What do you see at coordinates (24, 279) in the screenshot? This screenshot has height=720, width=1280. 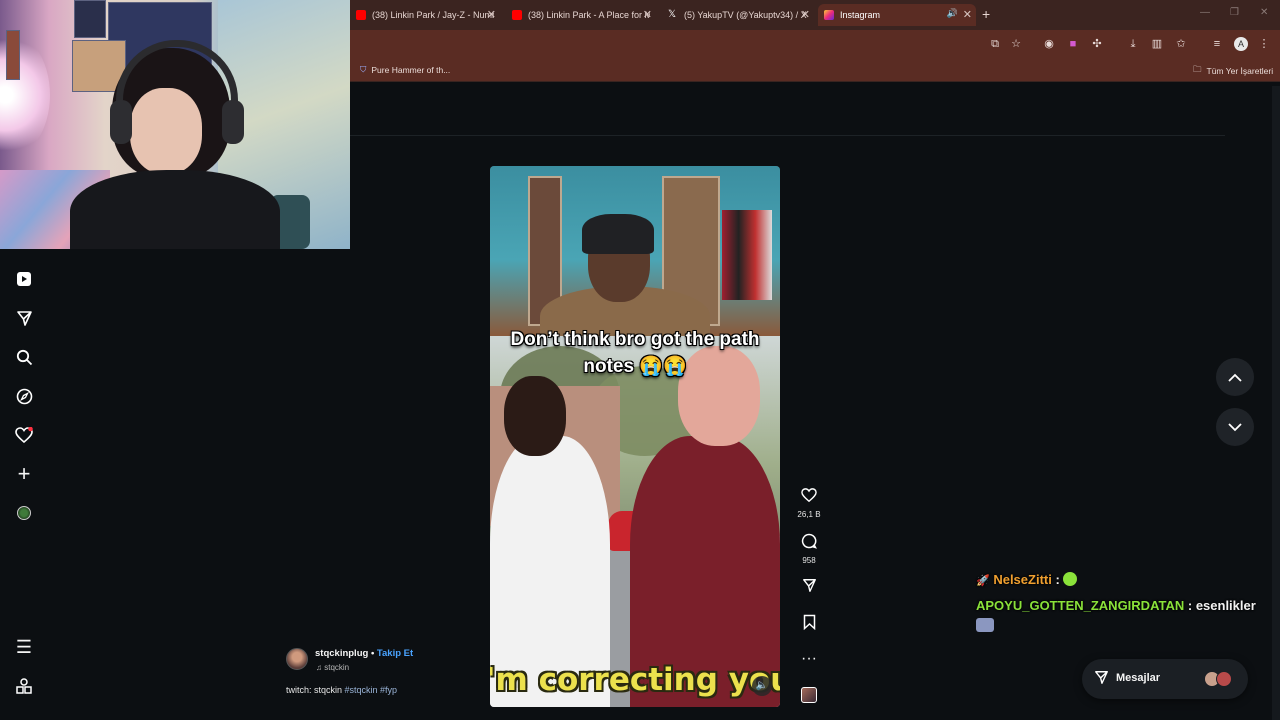 I see `reels-icon` at bounding box center [24, 279].